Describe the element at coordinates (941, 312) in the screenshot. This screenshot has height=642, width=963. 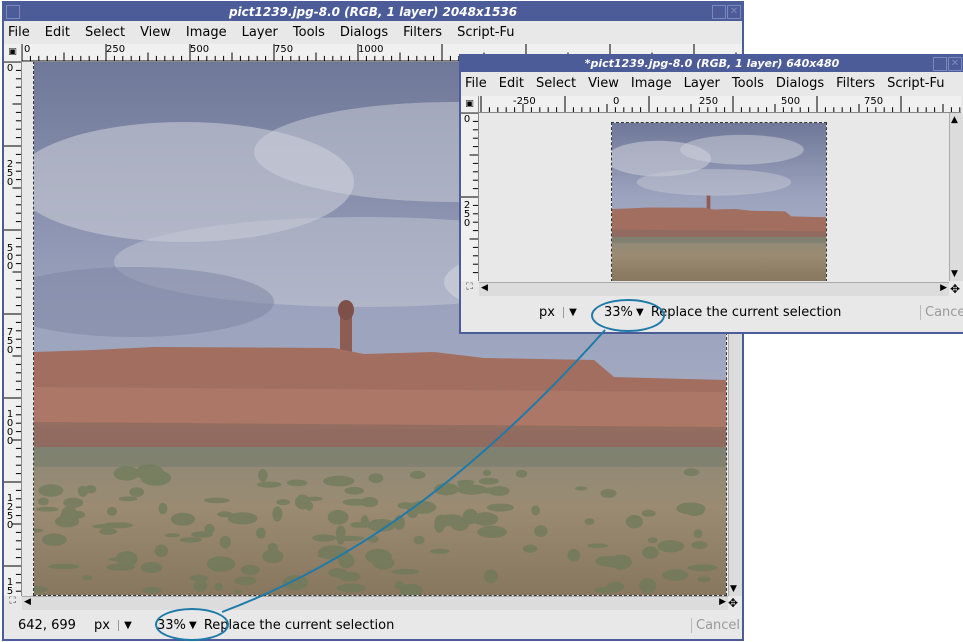
I see `cancel-button: Cance` at that location.